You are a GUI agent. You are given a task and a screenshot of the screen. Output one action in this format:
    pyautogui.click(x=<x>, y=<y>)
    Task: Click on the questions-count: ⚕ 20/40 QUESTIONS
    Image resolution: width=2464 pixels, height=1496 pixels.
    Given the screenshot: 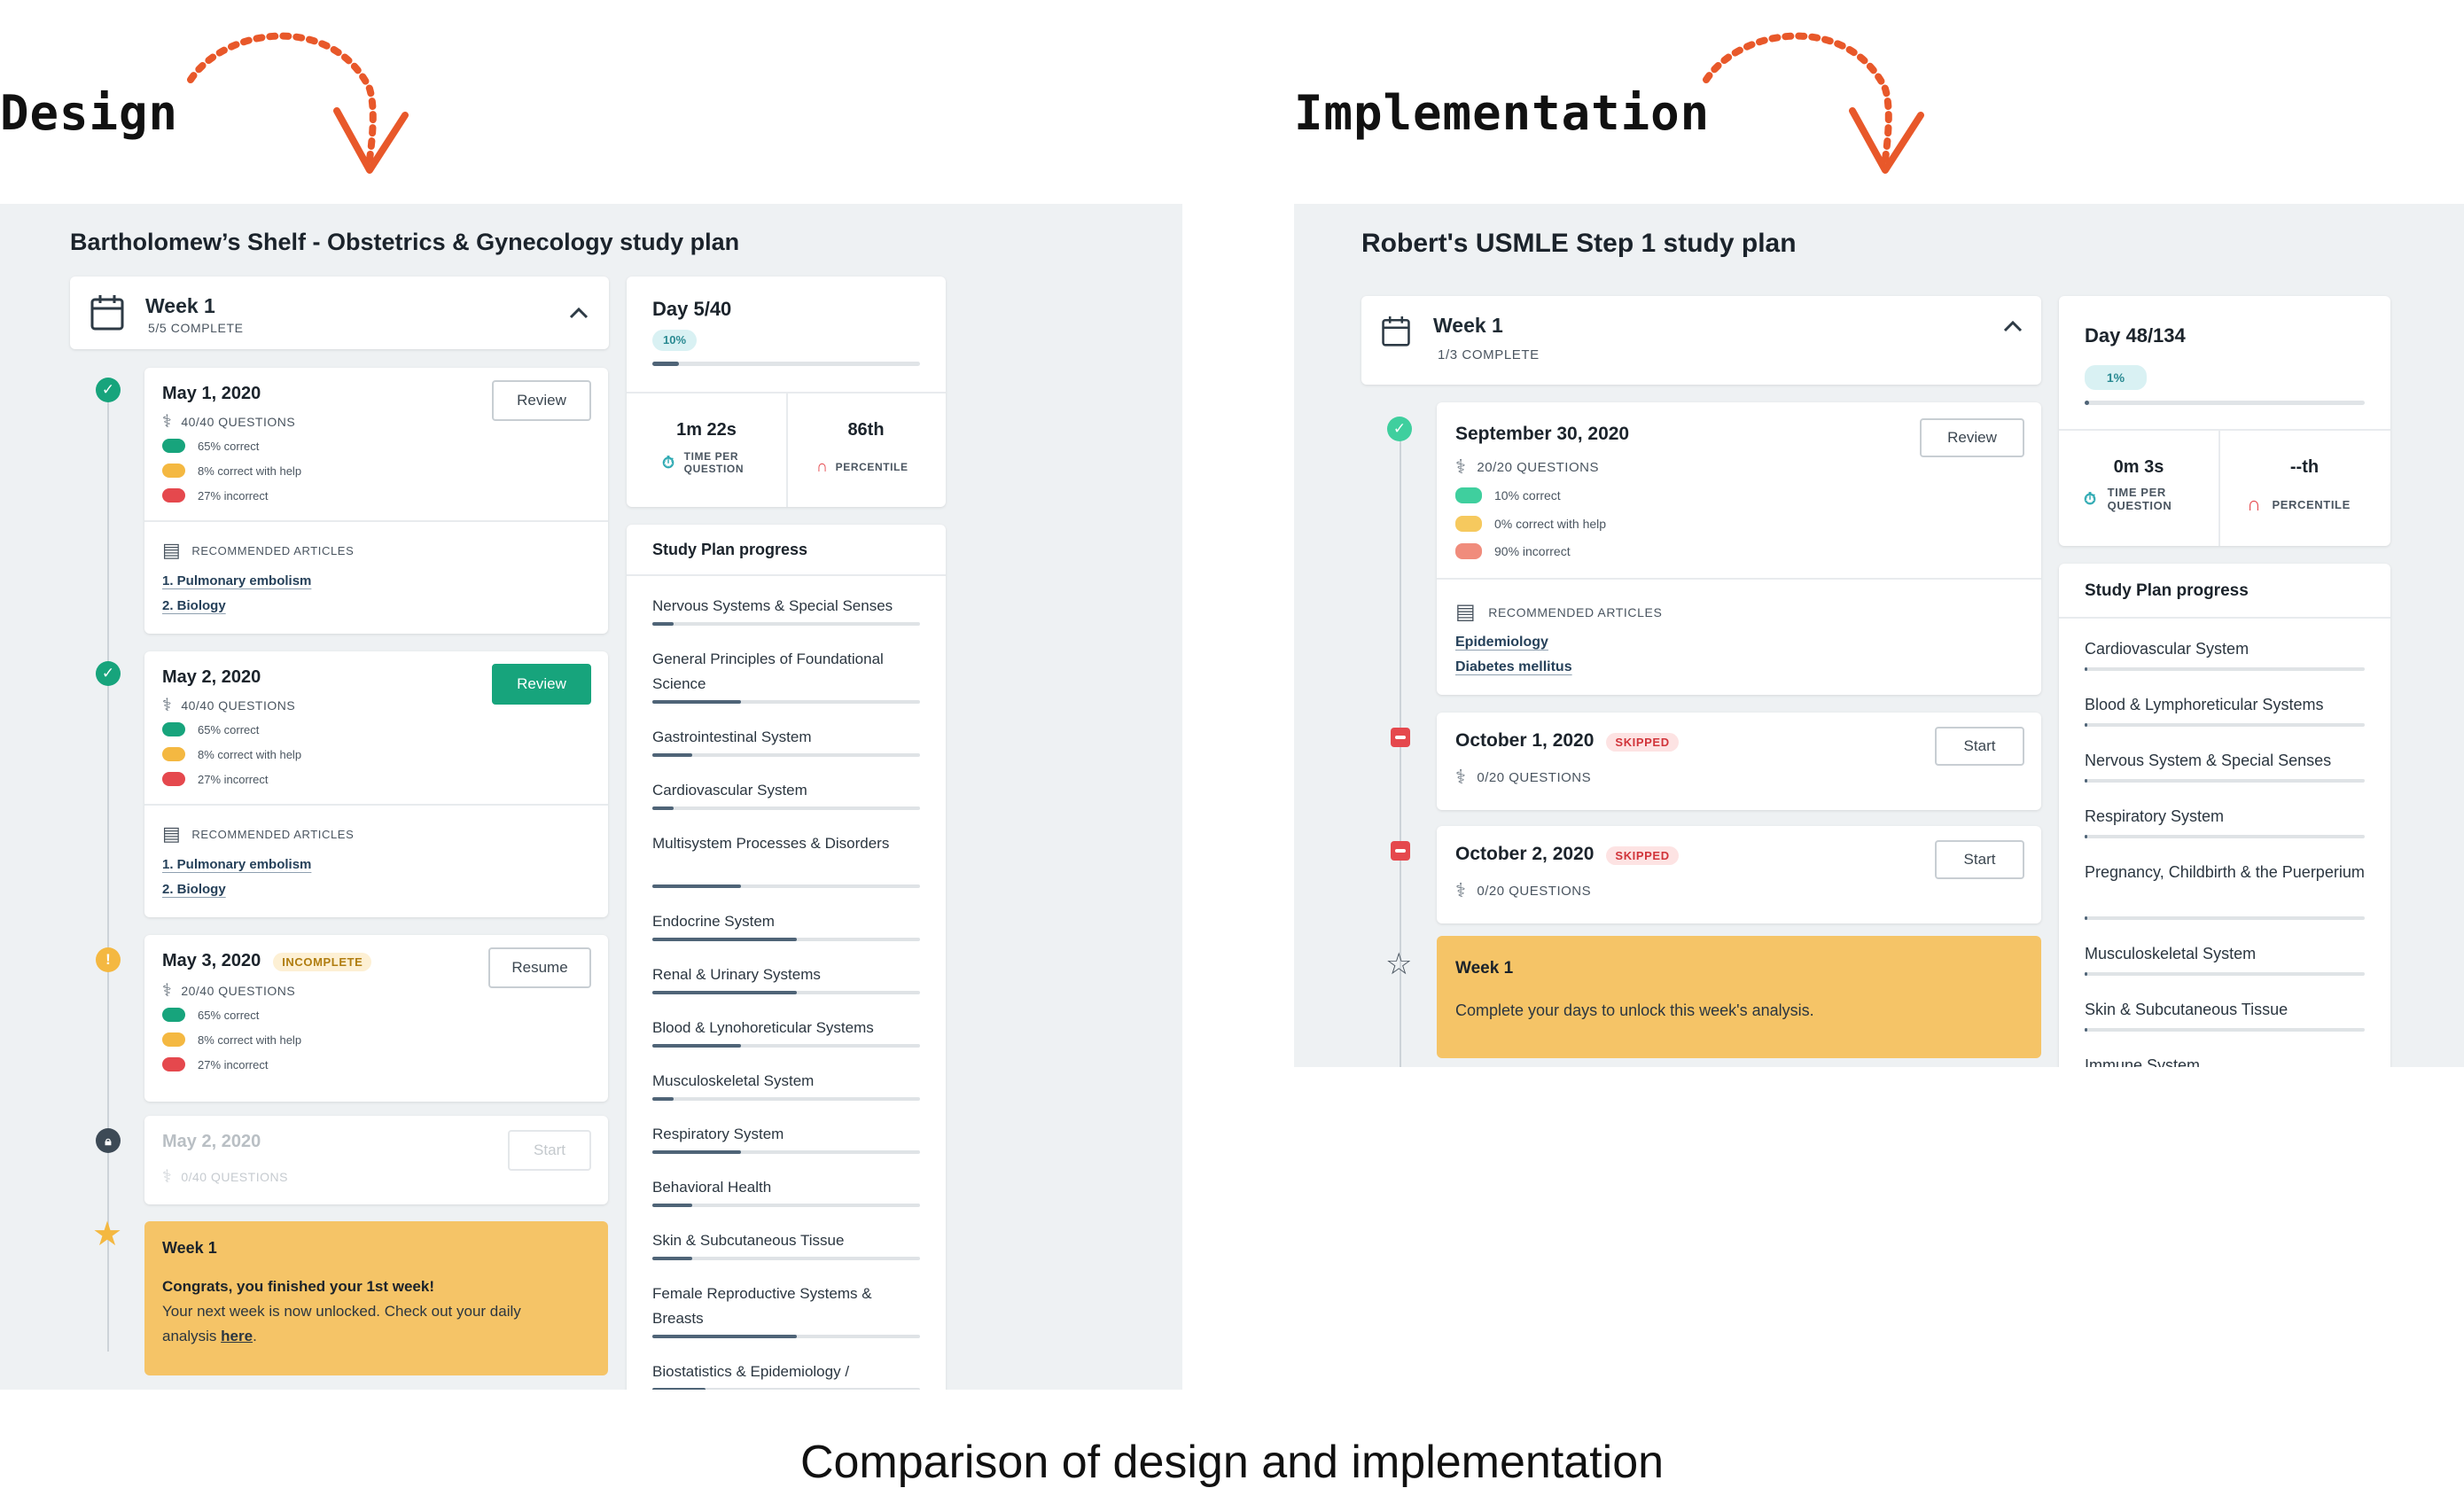 What is the action you would take?
    pyautogui.click(x=229, y=991)
    